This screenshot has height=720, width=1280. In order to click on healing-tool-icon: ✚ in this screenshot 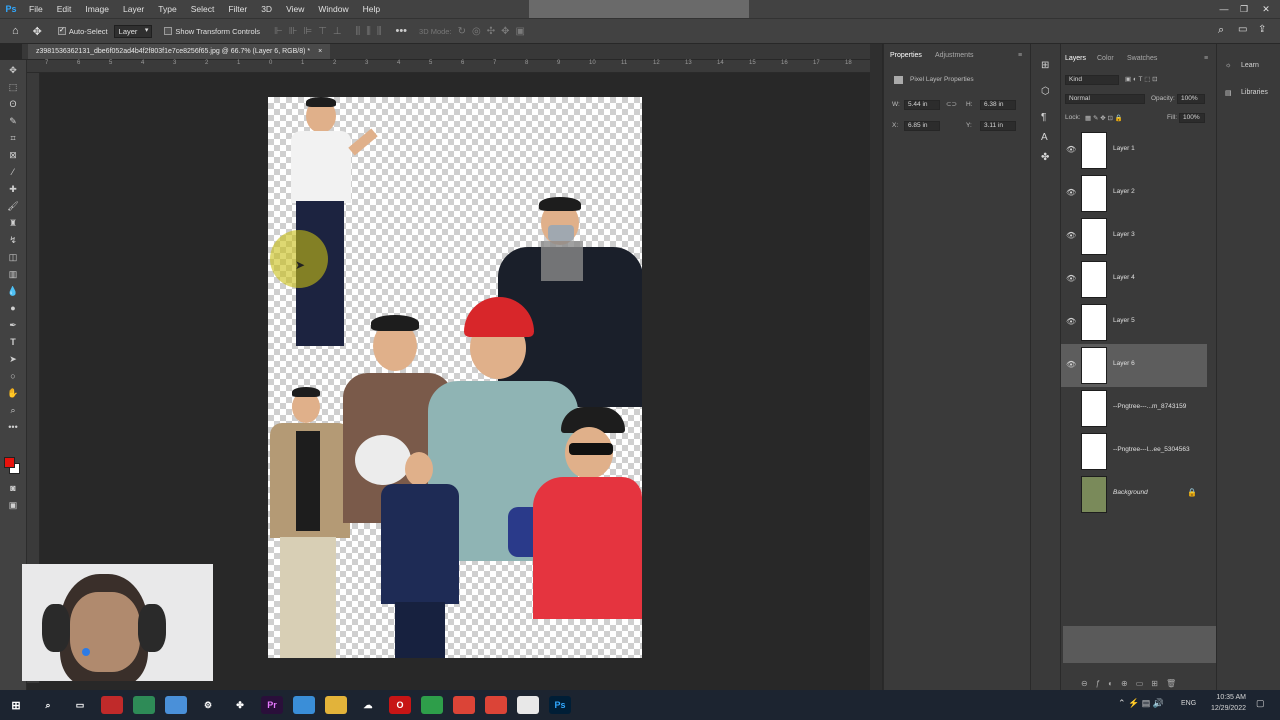, I will do `click(13, 189)`.